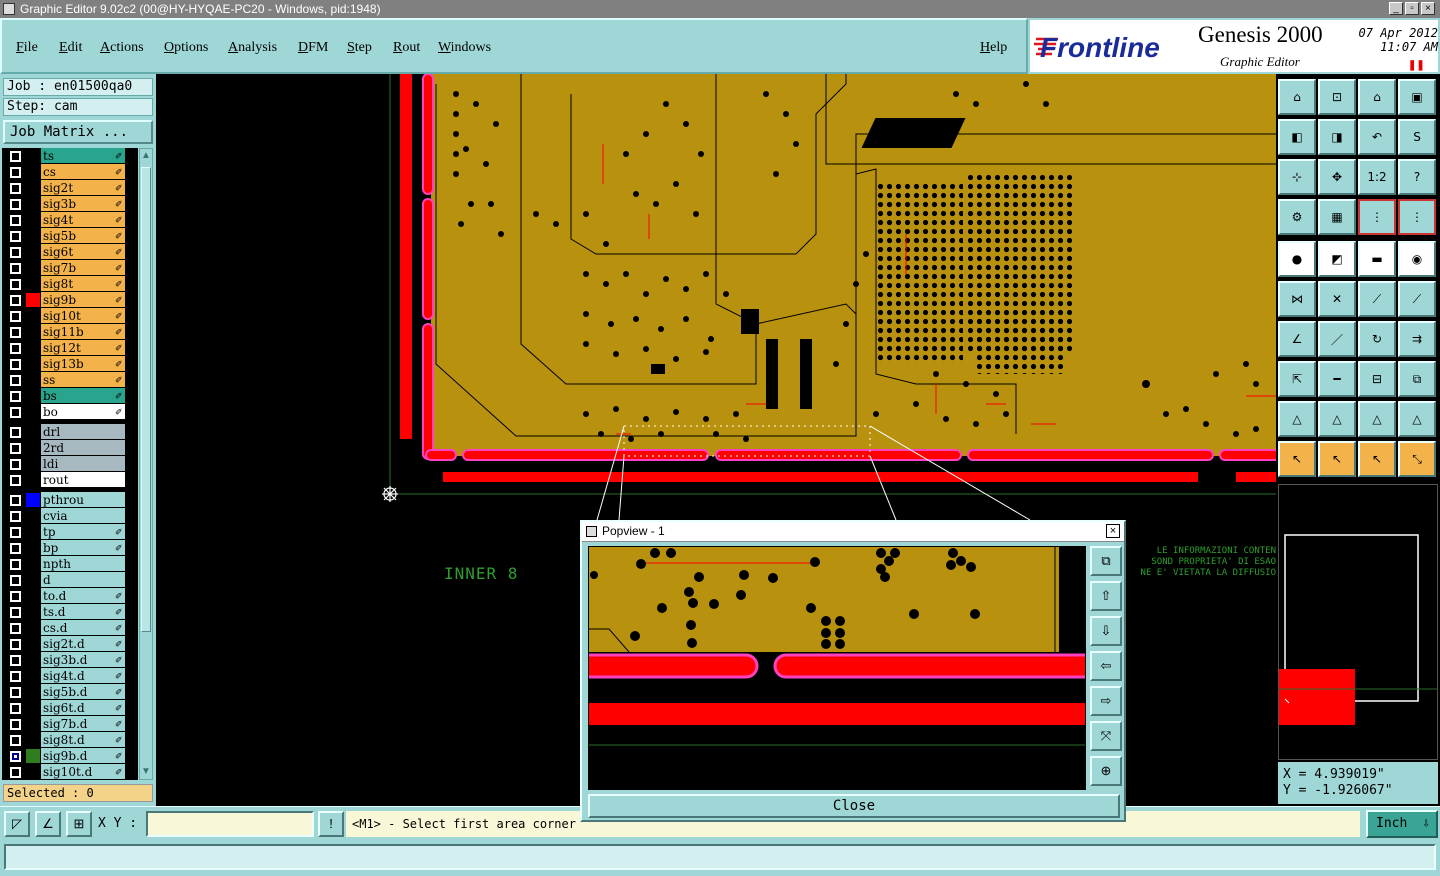 This screenshot has height=876, width=1440. I want to click on layer-row-to-d: to.d ✐, so click(70, 596).